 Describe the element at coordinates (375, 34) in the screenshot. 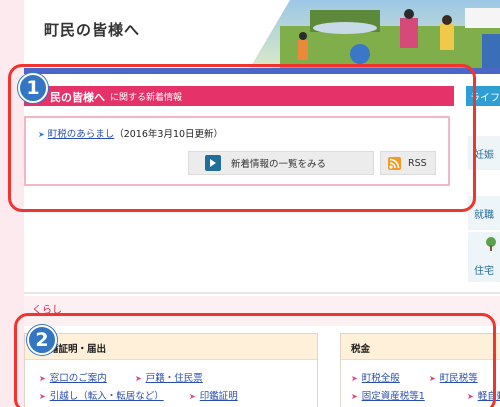

I see `header-photo` at that location.